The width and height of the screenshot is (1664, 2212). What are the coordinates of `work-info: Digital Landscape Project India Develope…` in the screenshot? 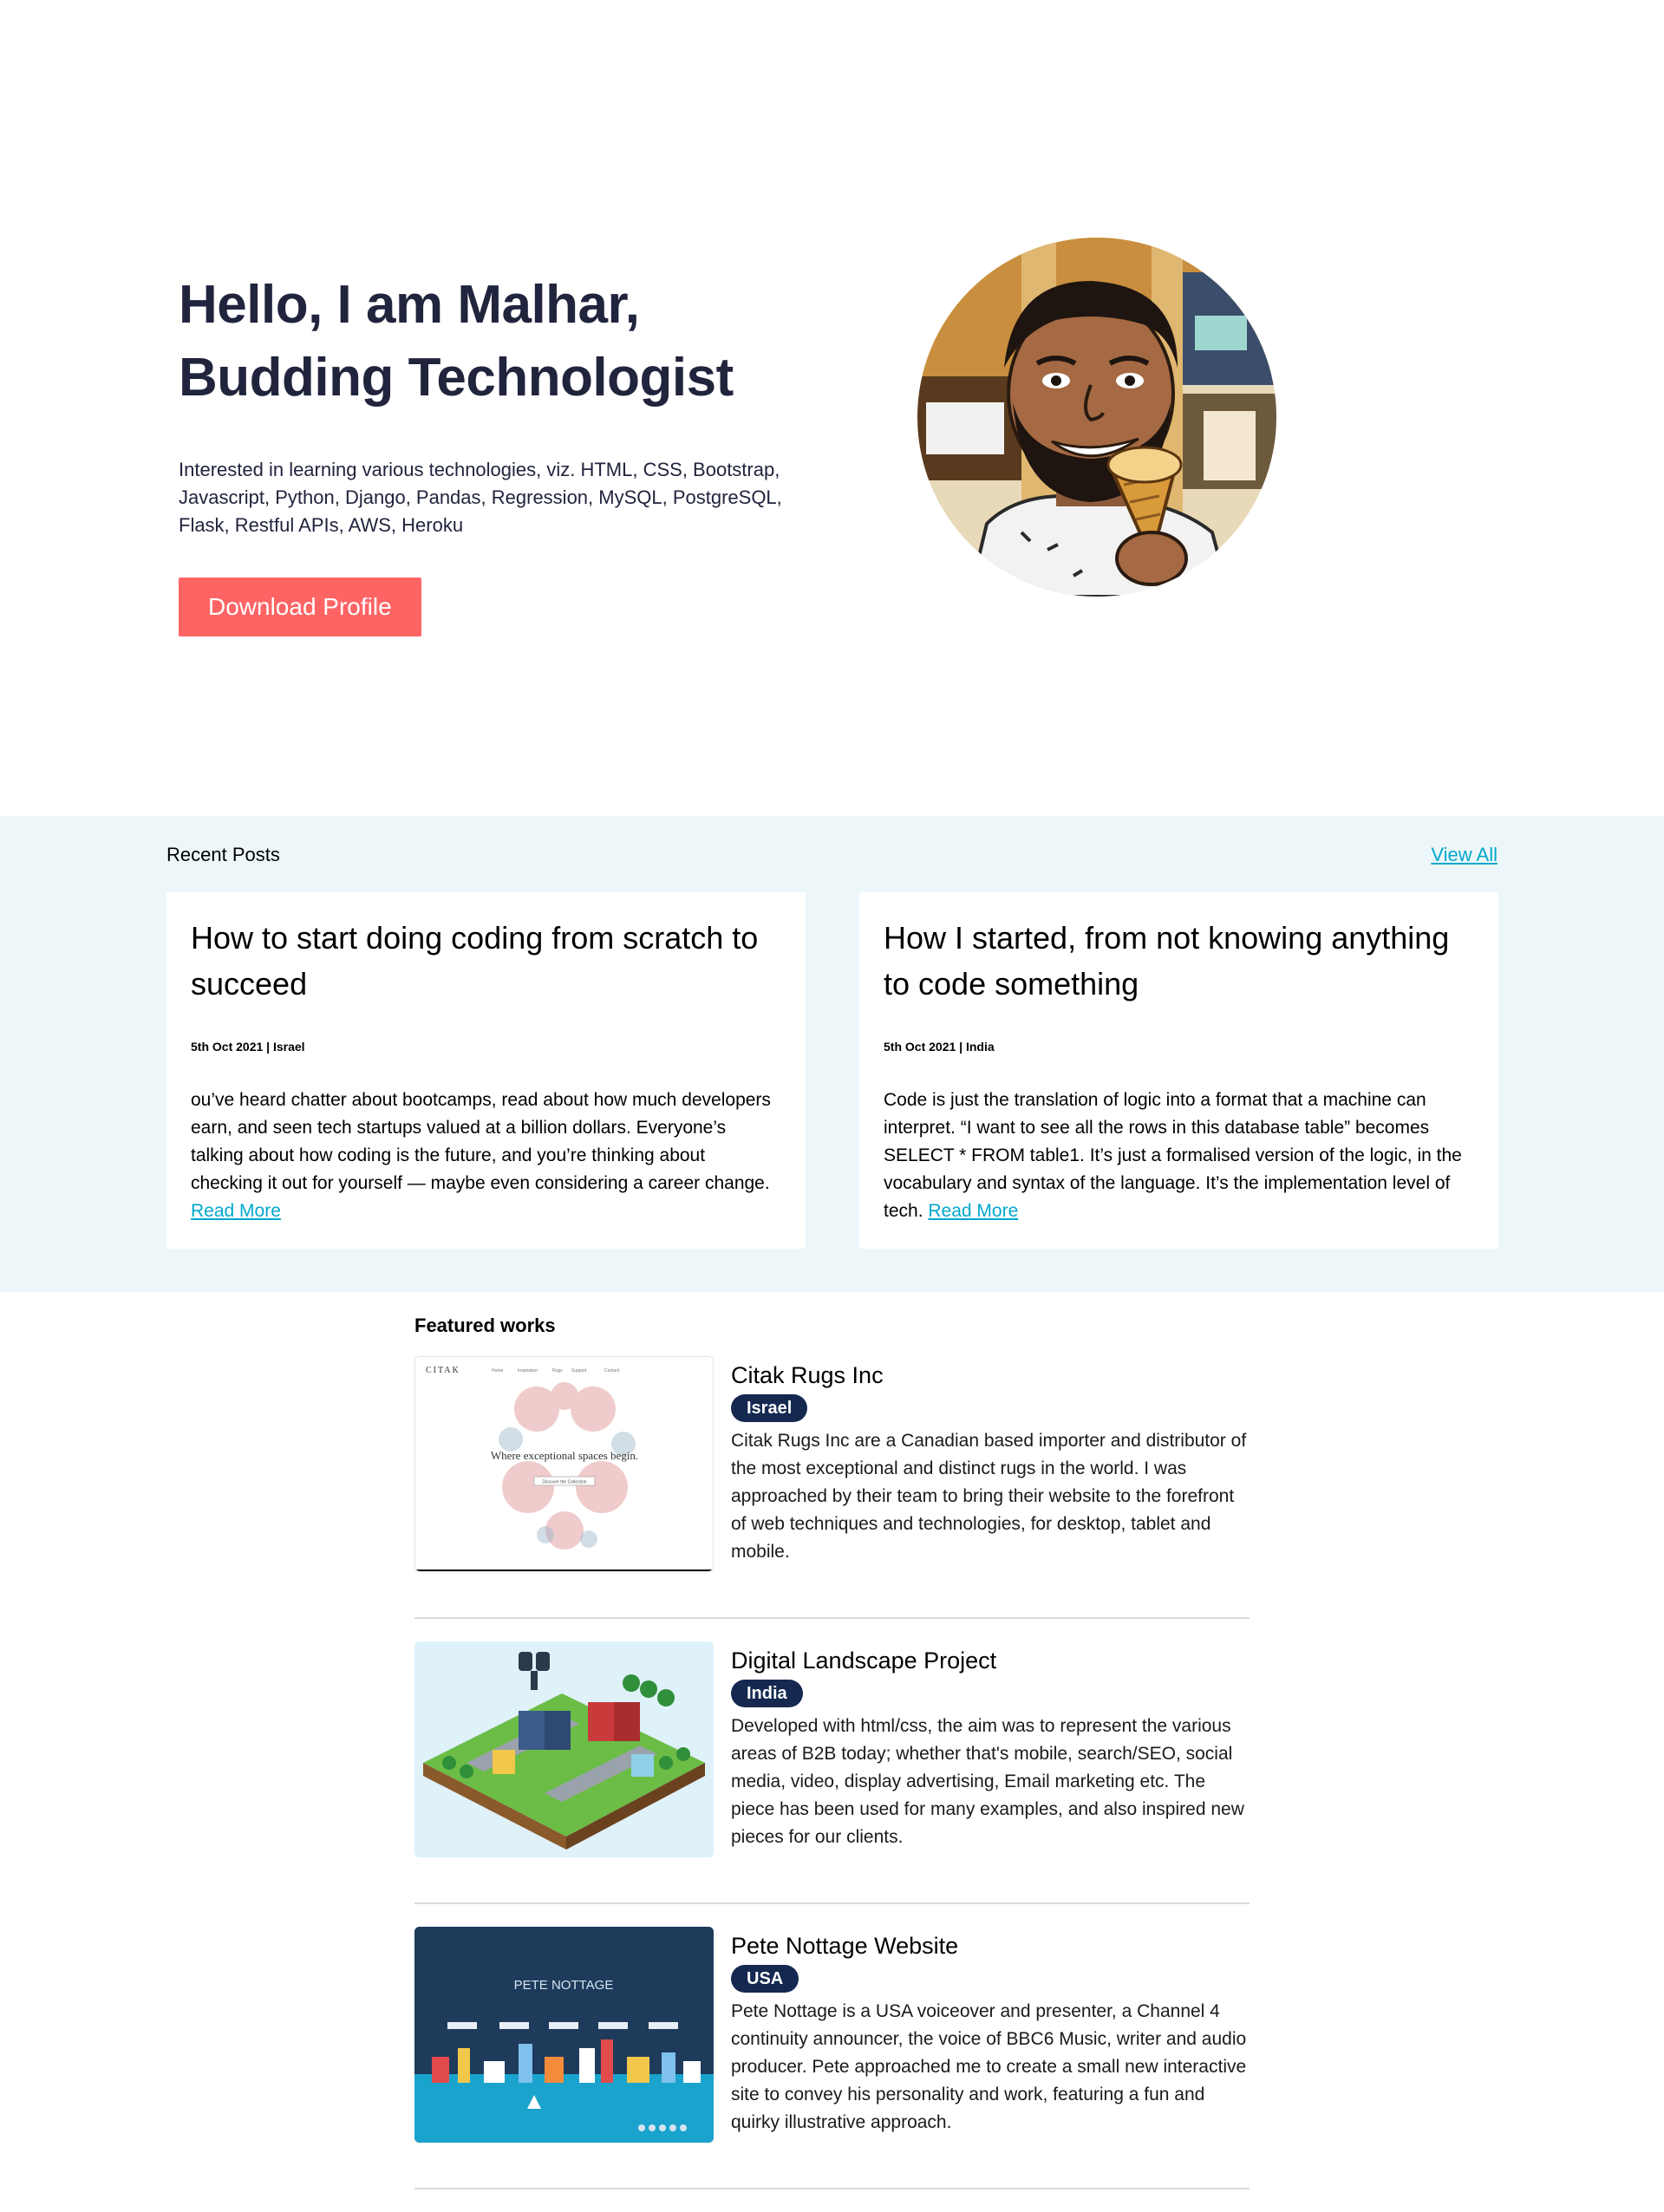 It's located at (991, 1748).